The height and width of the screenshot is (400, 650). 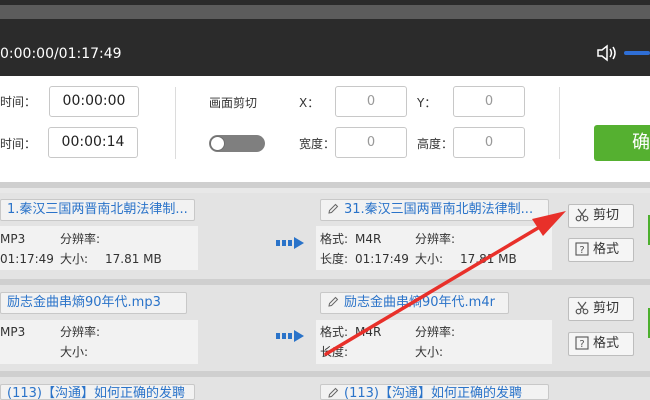 I want to click on output-file-name: (113)【沟通】如何正确的发聘, so click(x=434, y=392).